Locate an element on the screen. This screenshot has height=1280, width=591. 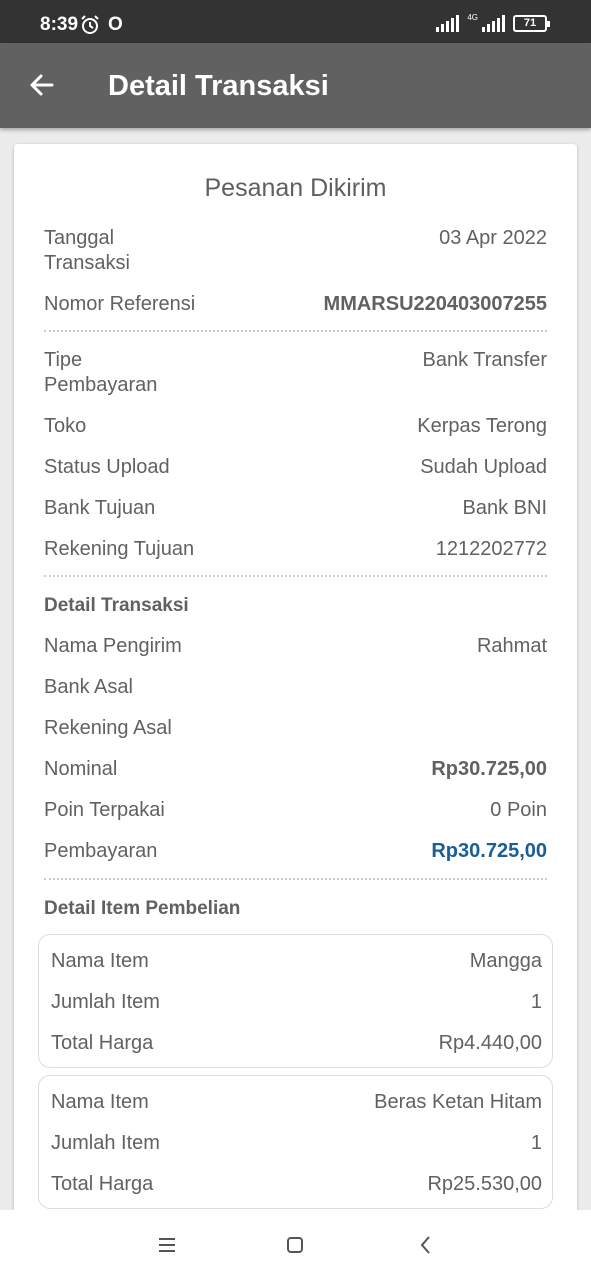
section-title-transaksi: Detail Transaksi is located at coordinates (116, 605).